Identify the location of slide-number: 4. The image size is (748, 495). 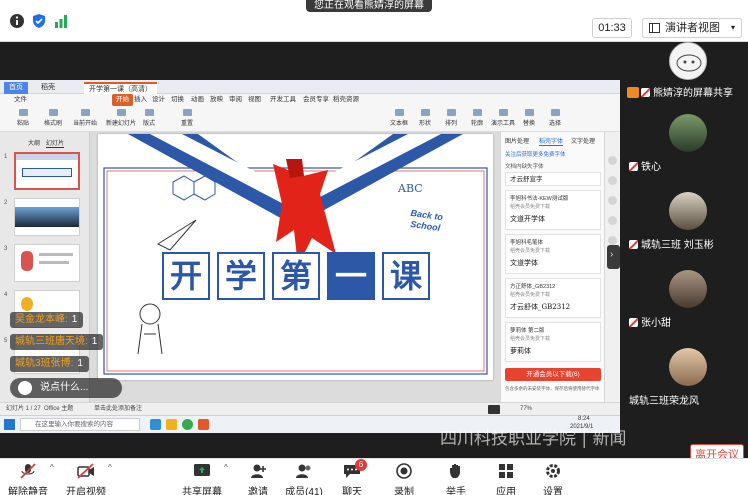
(6, 295).